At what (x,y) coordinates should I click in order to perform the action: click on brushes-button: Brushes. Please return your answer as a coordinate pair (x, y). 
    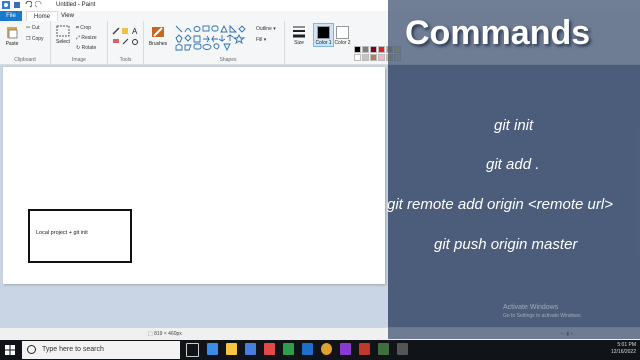
    Looking at the image, I should click on (158, 36).